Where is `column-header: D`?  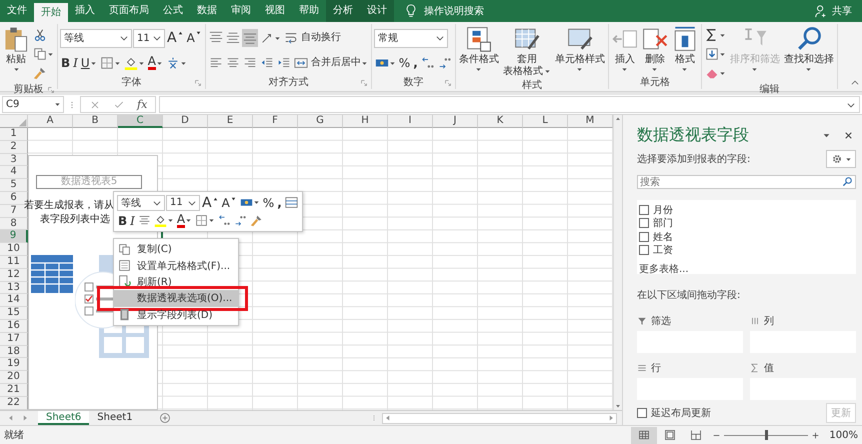 column-header: D is located at coordinates (185, 121).